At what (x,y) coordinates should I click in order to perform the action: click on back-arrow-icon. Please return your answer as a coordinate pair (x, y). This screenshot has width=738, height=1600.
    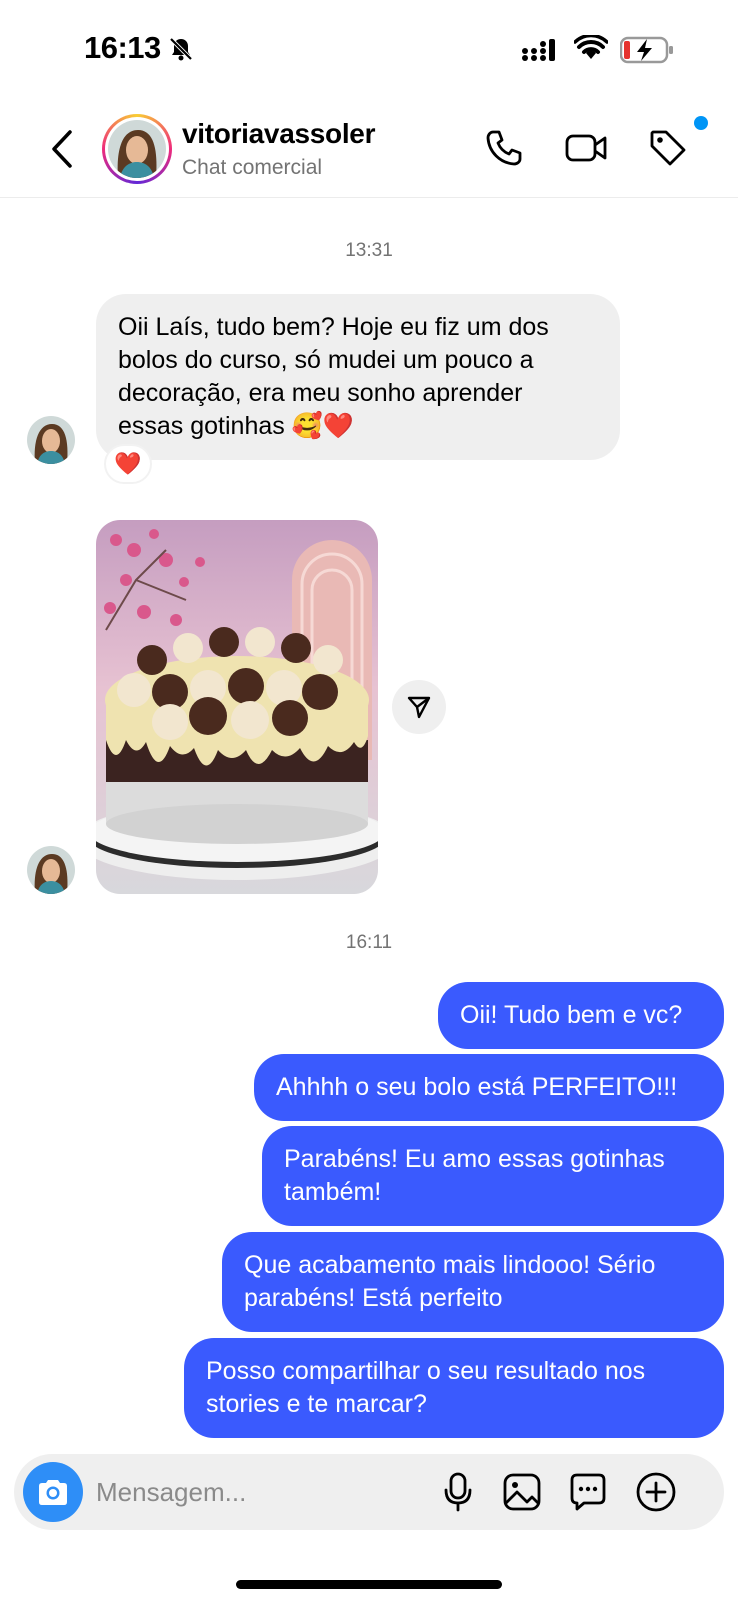
    Looking at the image, I should click on (62, 149).